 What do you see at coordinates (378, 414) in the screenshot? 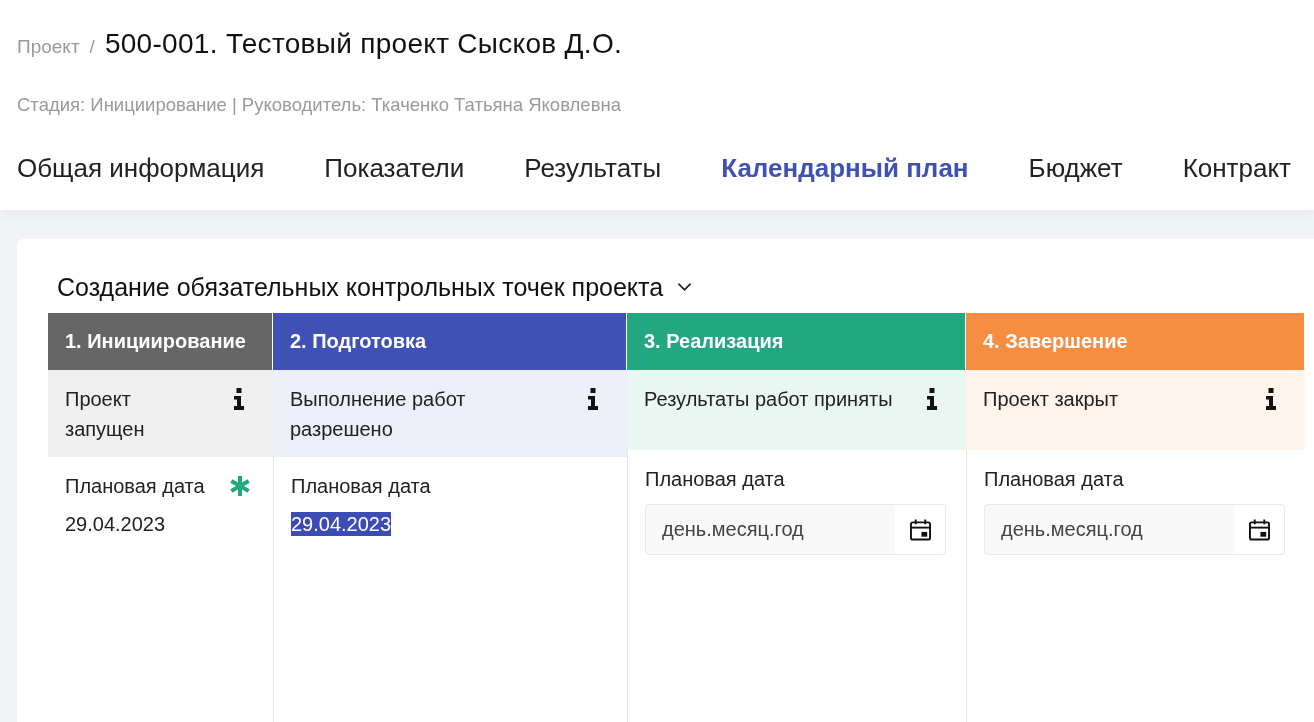
I see `milestone-title: Выполнение работ разрешено` at bounding box center [378, 414].